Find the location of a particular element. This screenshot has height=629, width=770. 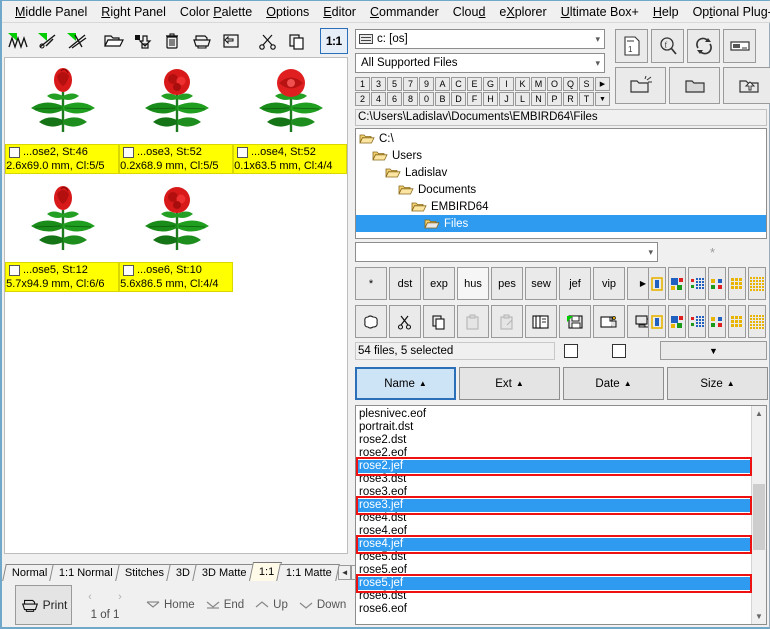

list-options-dropdown: ▼ is located at coordinates (713, 350).